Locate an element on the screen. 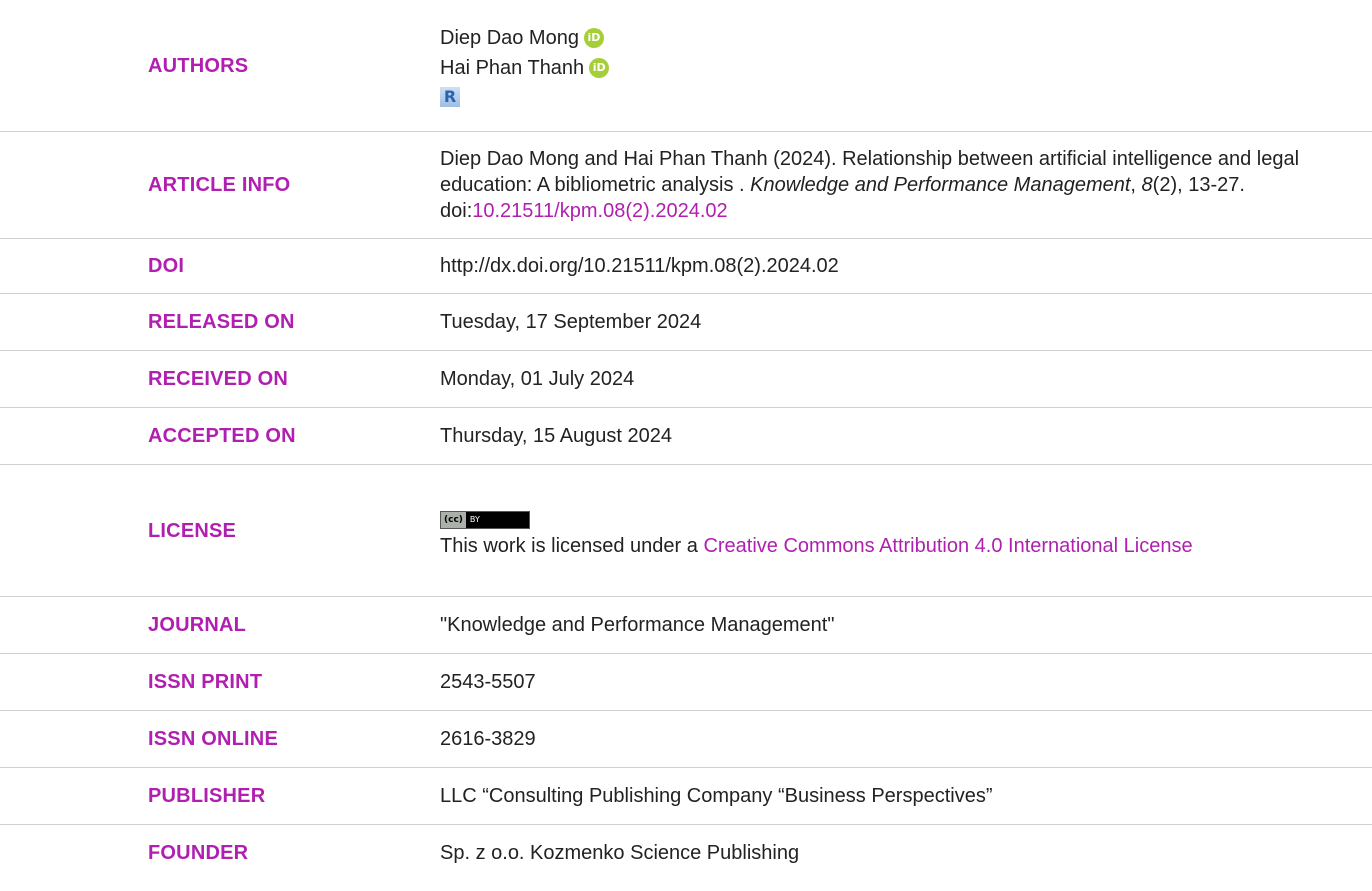  researcherid-icon: R is located at coordinates (450, 96).